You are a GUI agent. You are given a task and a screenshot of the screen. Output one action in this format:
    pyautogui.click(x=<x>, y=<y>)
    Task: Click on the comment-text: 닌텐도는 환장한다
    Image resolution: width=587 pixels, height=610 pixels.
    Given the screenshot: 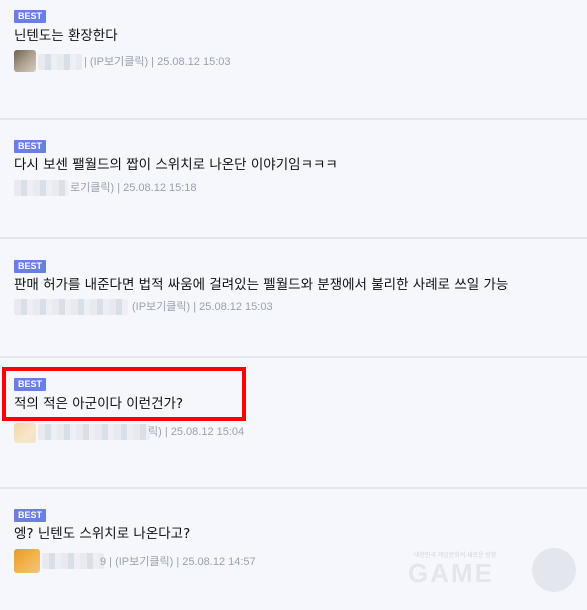 What is the action you would take?
    pyautogui.click(x=66, y=36)
    